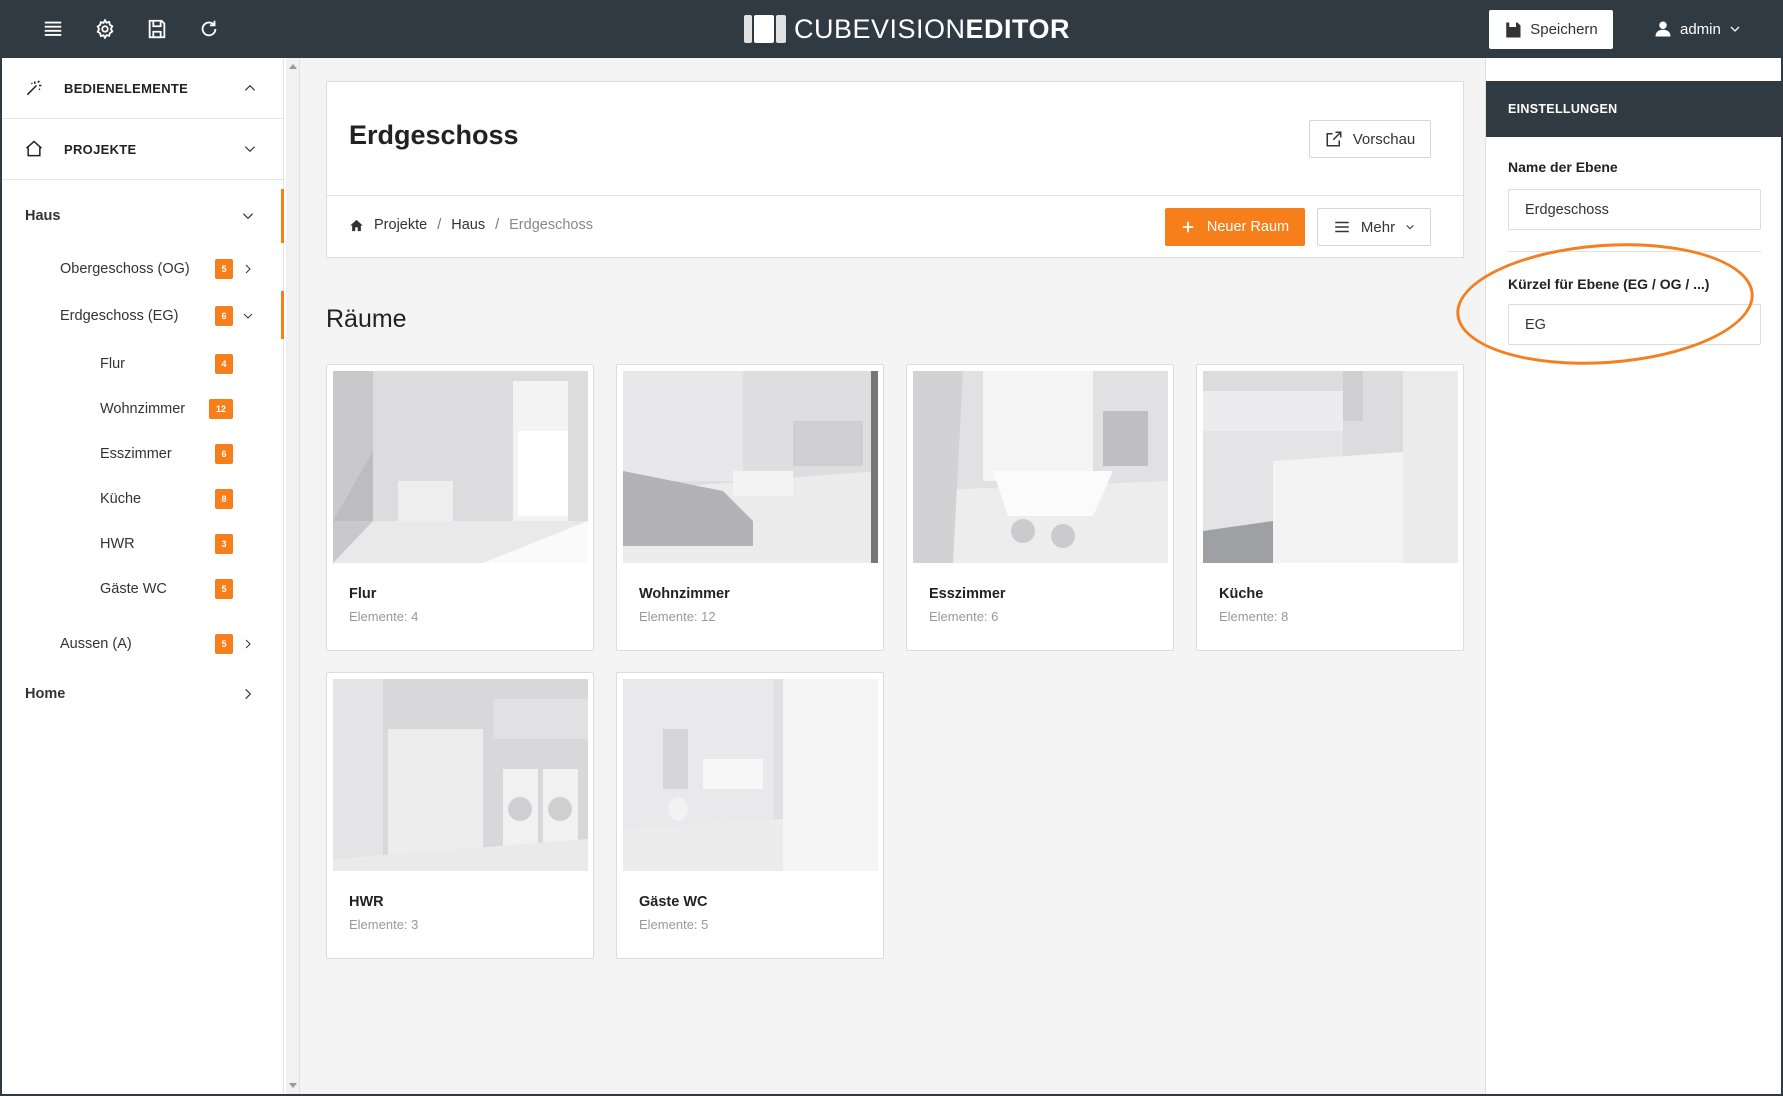 The height and width of the screenshot is (1096, 1783). Describe the element at coordinates (105, 29) in the screenshot. I see `gear-icon` at that location.